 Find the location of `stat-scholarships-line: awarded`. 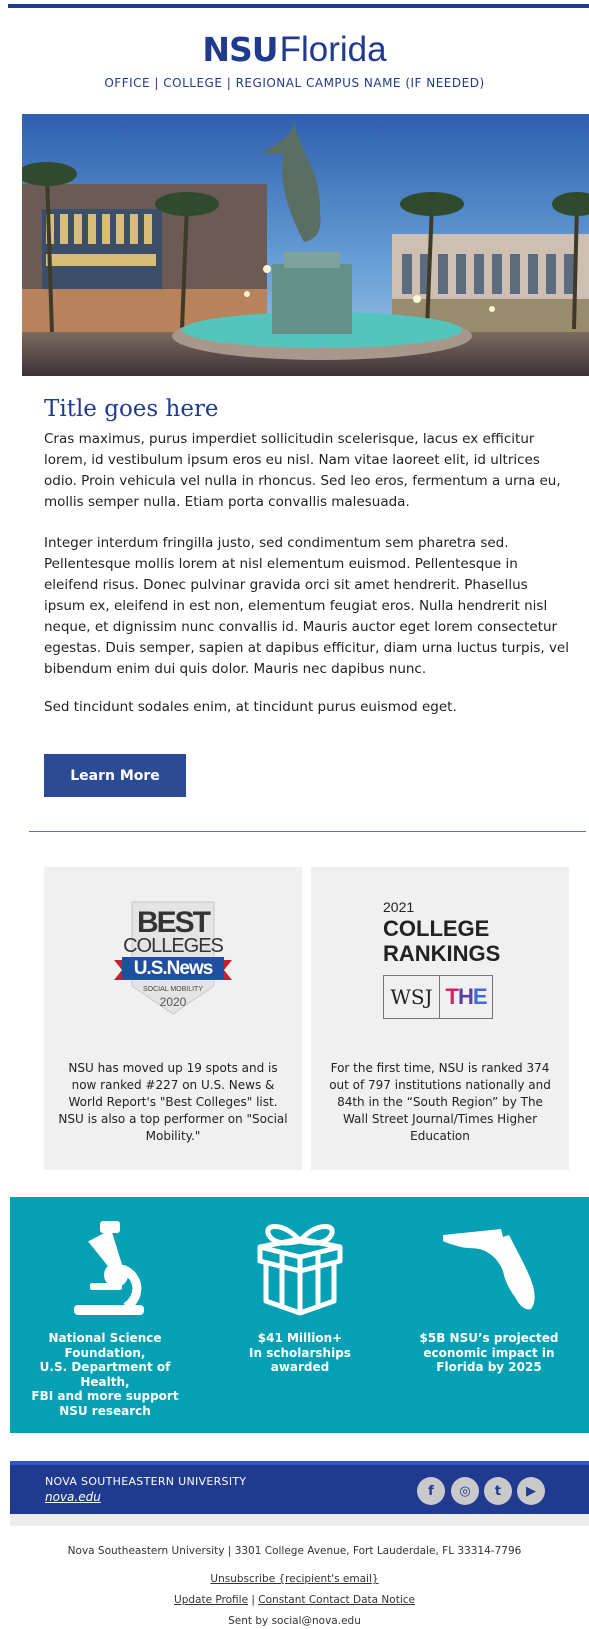

stat-scholarships-line: awarded is located at coordinates (300, 1367).